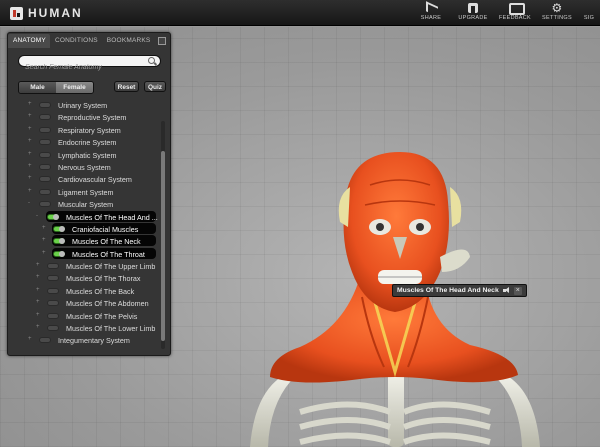 The image size is (600, 447). Describe the element at coordinates (84, 340) in the screenshot. I see `tree-item: + Integumentary System` at that location.